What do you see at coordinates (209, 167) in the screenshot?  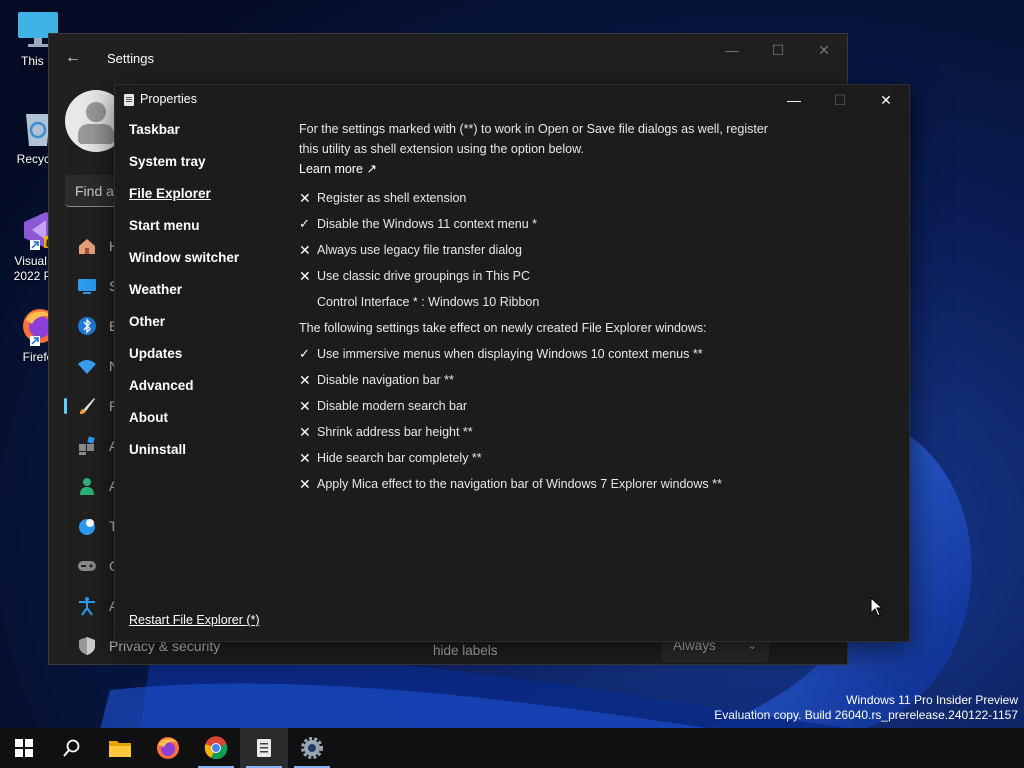 I see `sidebar-item-system-tray: System tray` at bounding box center [209, 167].